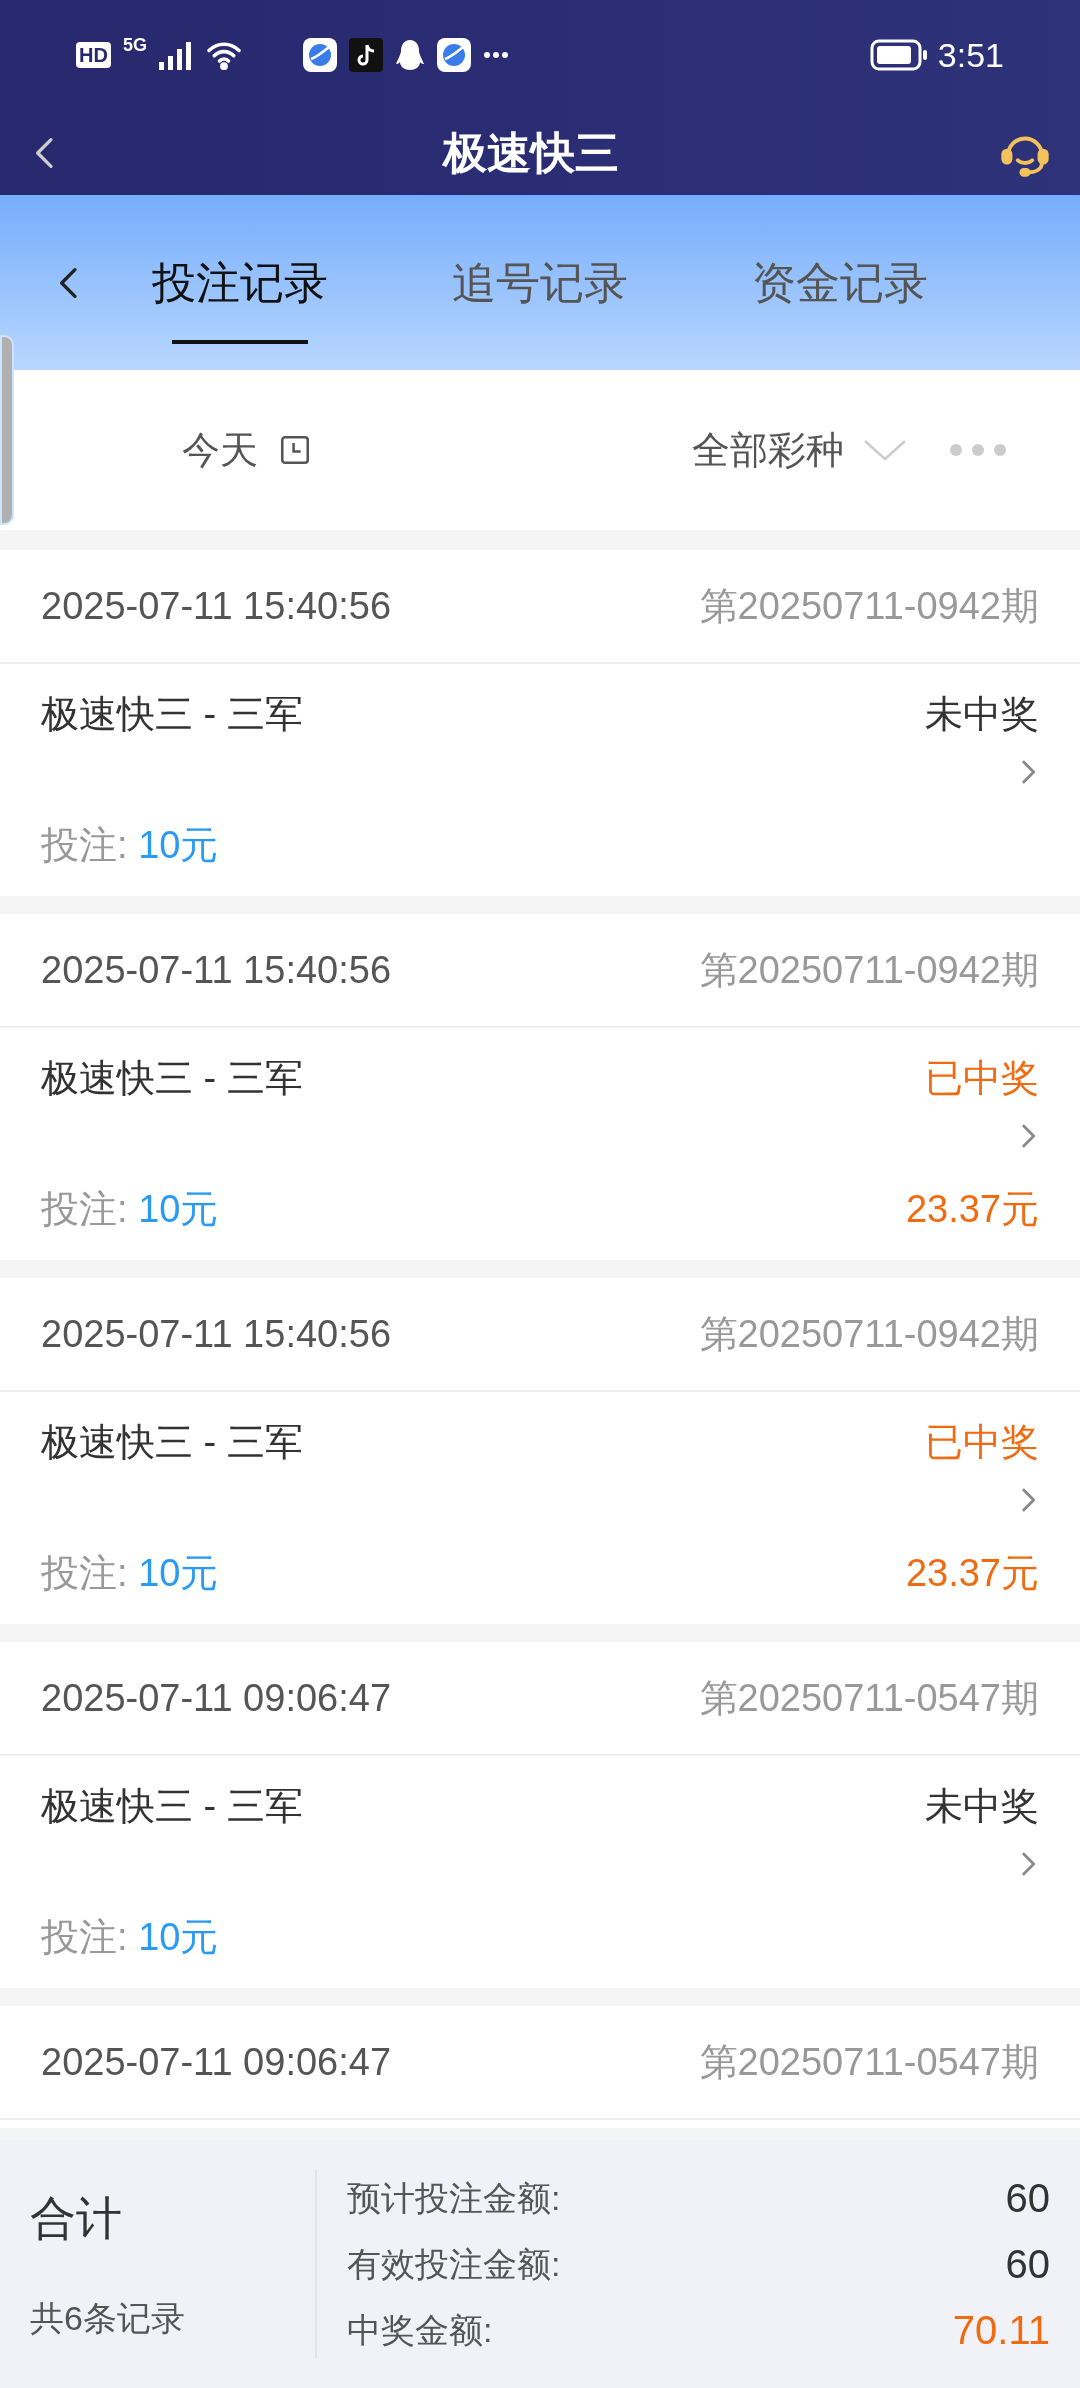  I want to click on page-title: 极速快三, so click(531, 152).